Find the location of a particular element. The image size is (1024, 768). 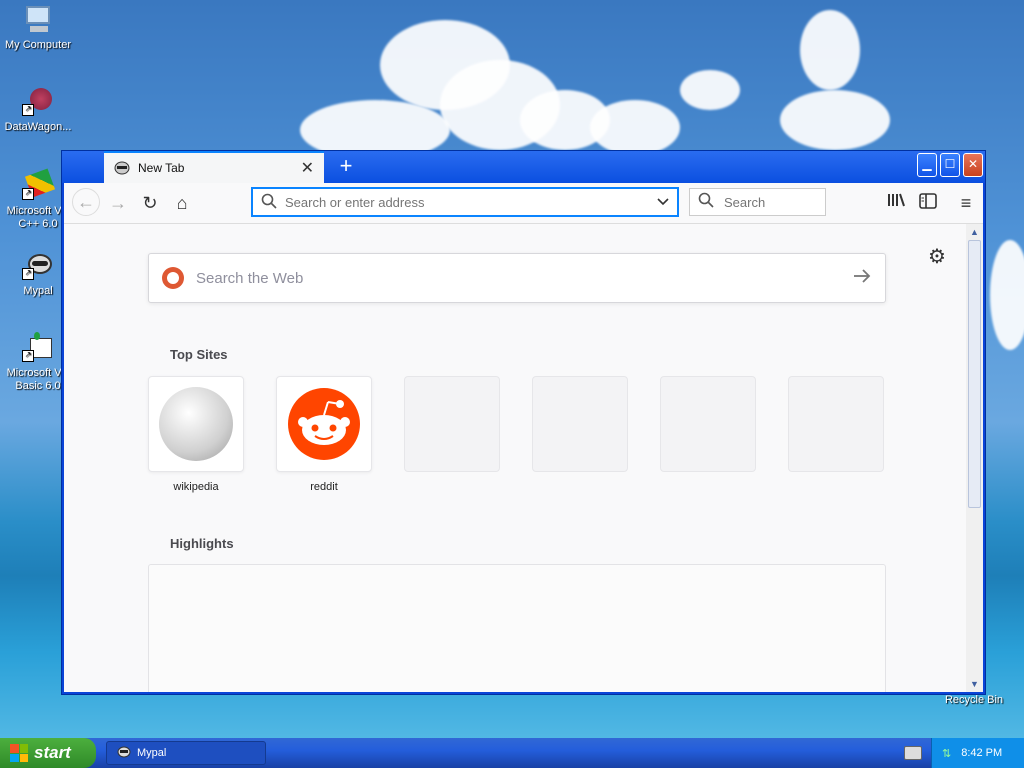

desktop-icon-my-computer: My Computer is located at coordinates (39, 28).